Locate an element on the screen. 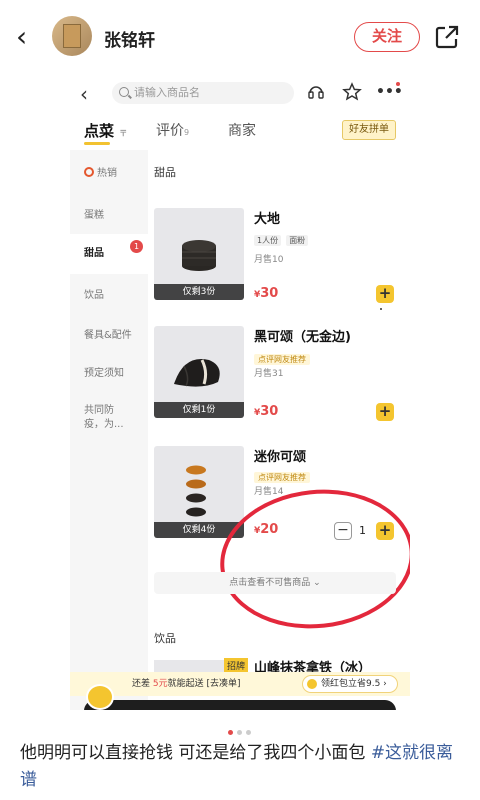  sidebar-item-booking-notes: 预定须知 is located at coordinates (109, 374).